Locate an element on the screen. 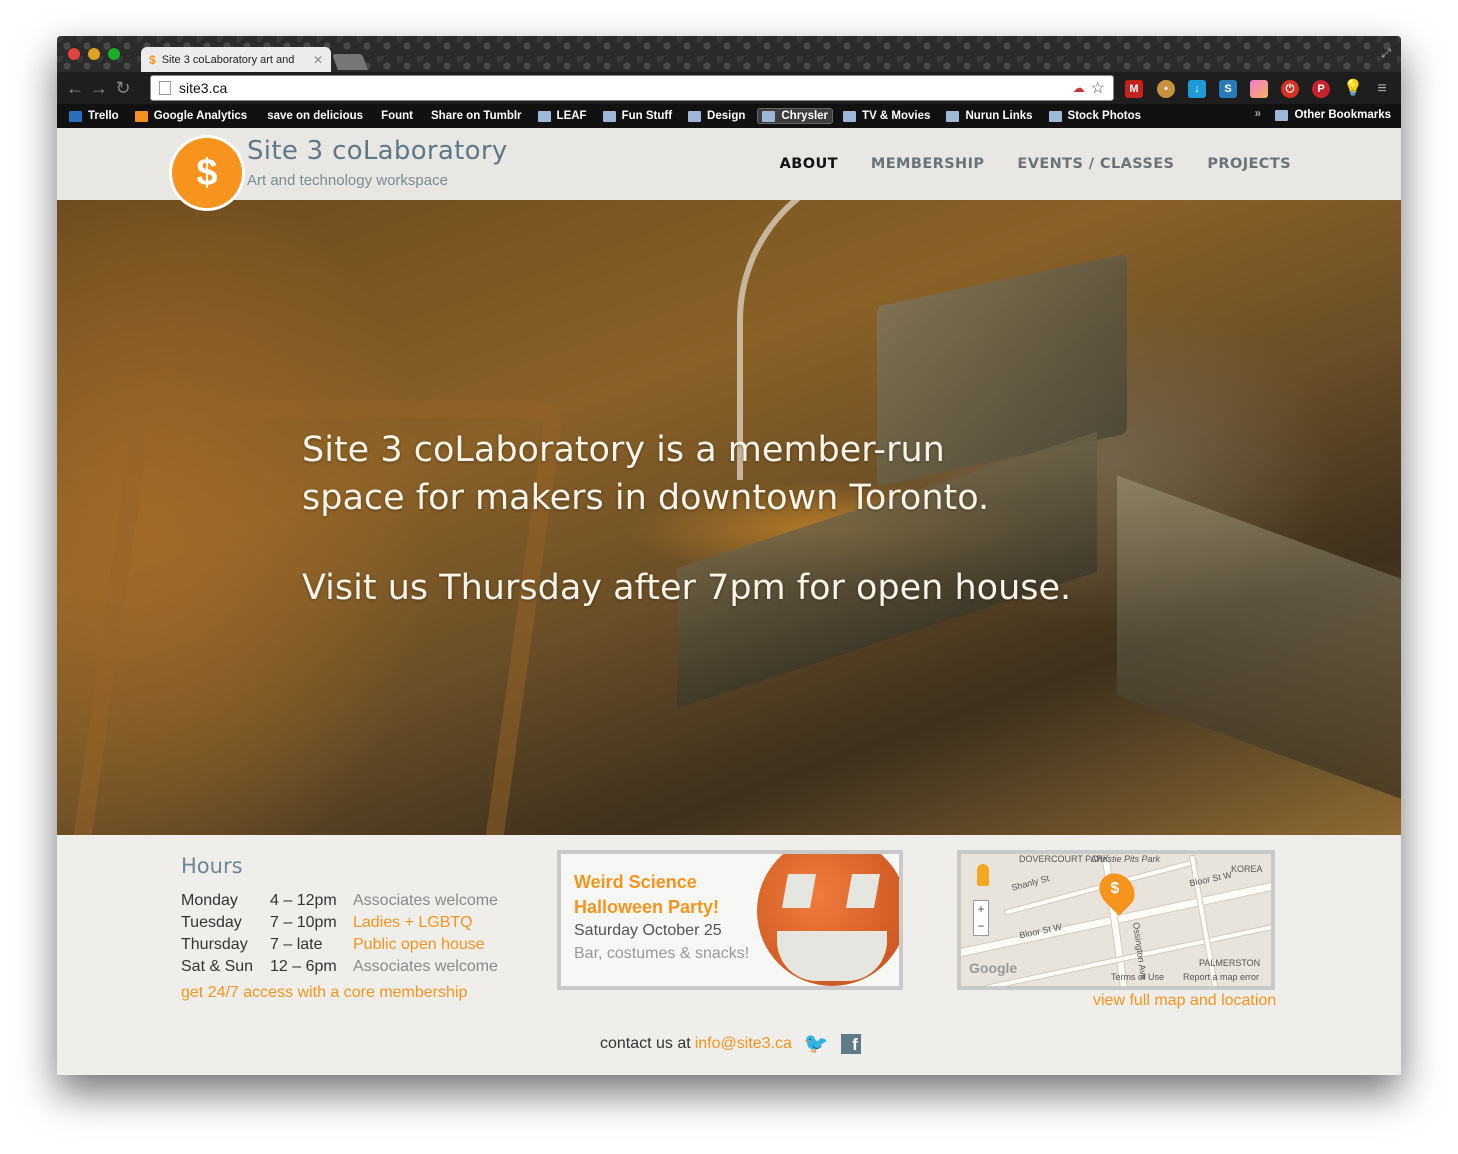 The width and height of the screenshot is (1458, 1154). extension-cloud-icon: ☁ is located at coordinates (1079, 88).